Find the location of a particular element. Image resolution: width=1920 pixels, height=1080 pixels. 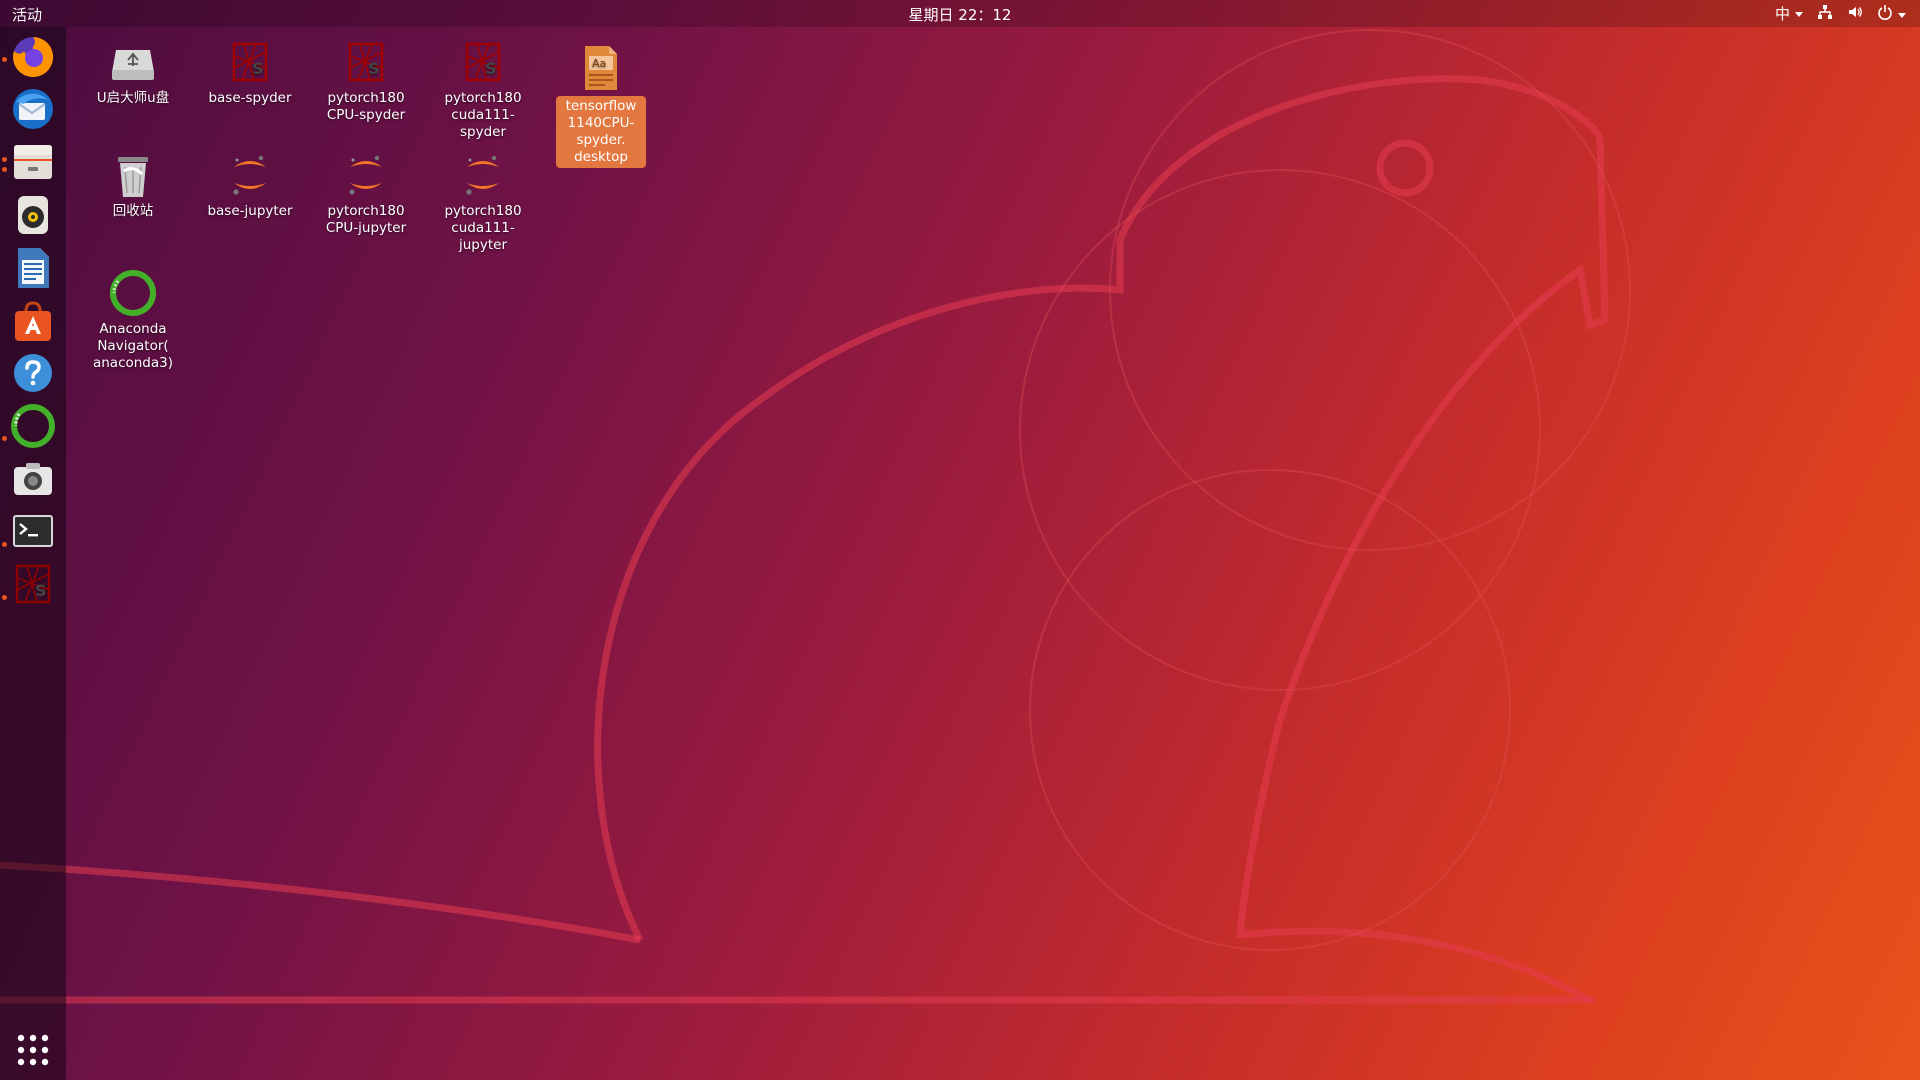

desktop-icon-label: Anaconda Navigator( anaconda3) is located at coordinates (133, 346).